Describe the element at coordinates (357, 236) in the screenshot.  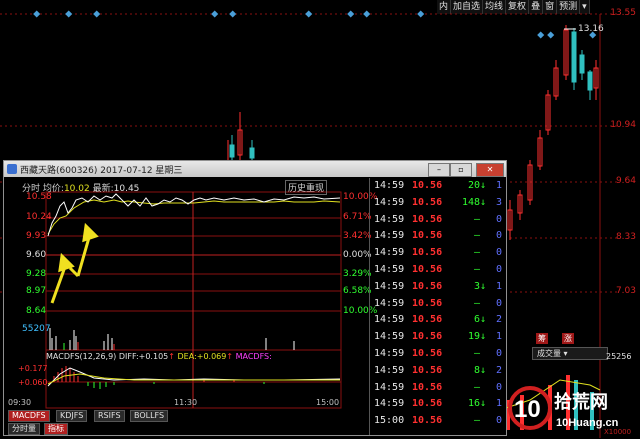
I see `right-axis-2: 3.42%` at that location.